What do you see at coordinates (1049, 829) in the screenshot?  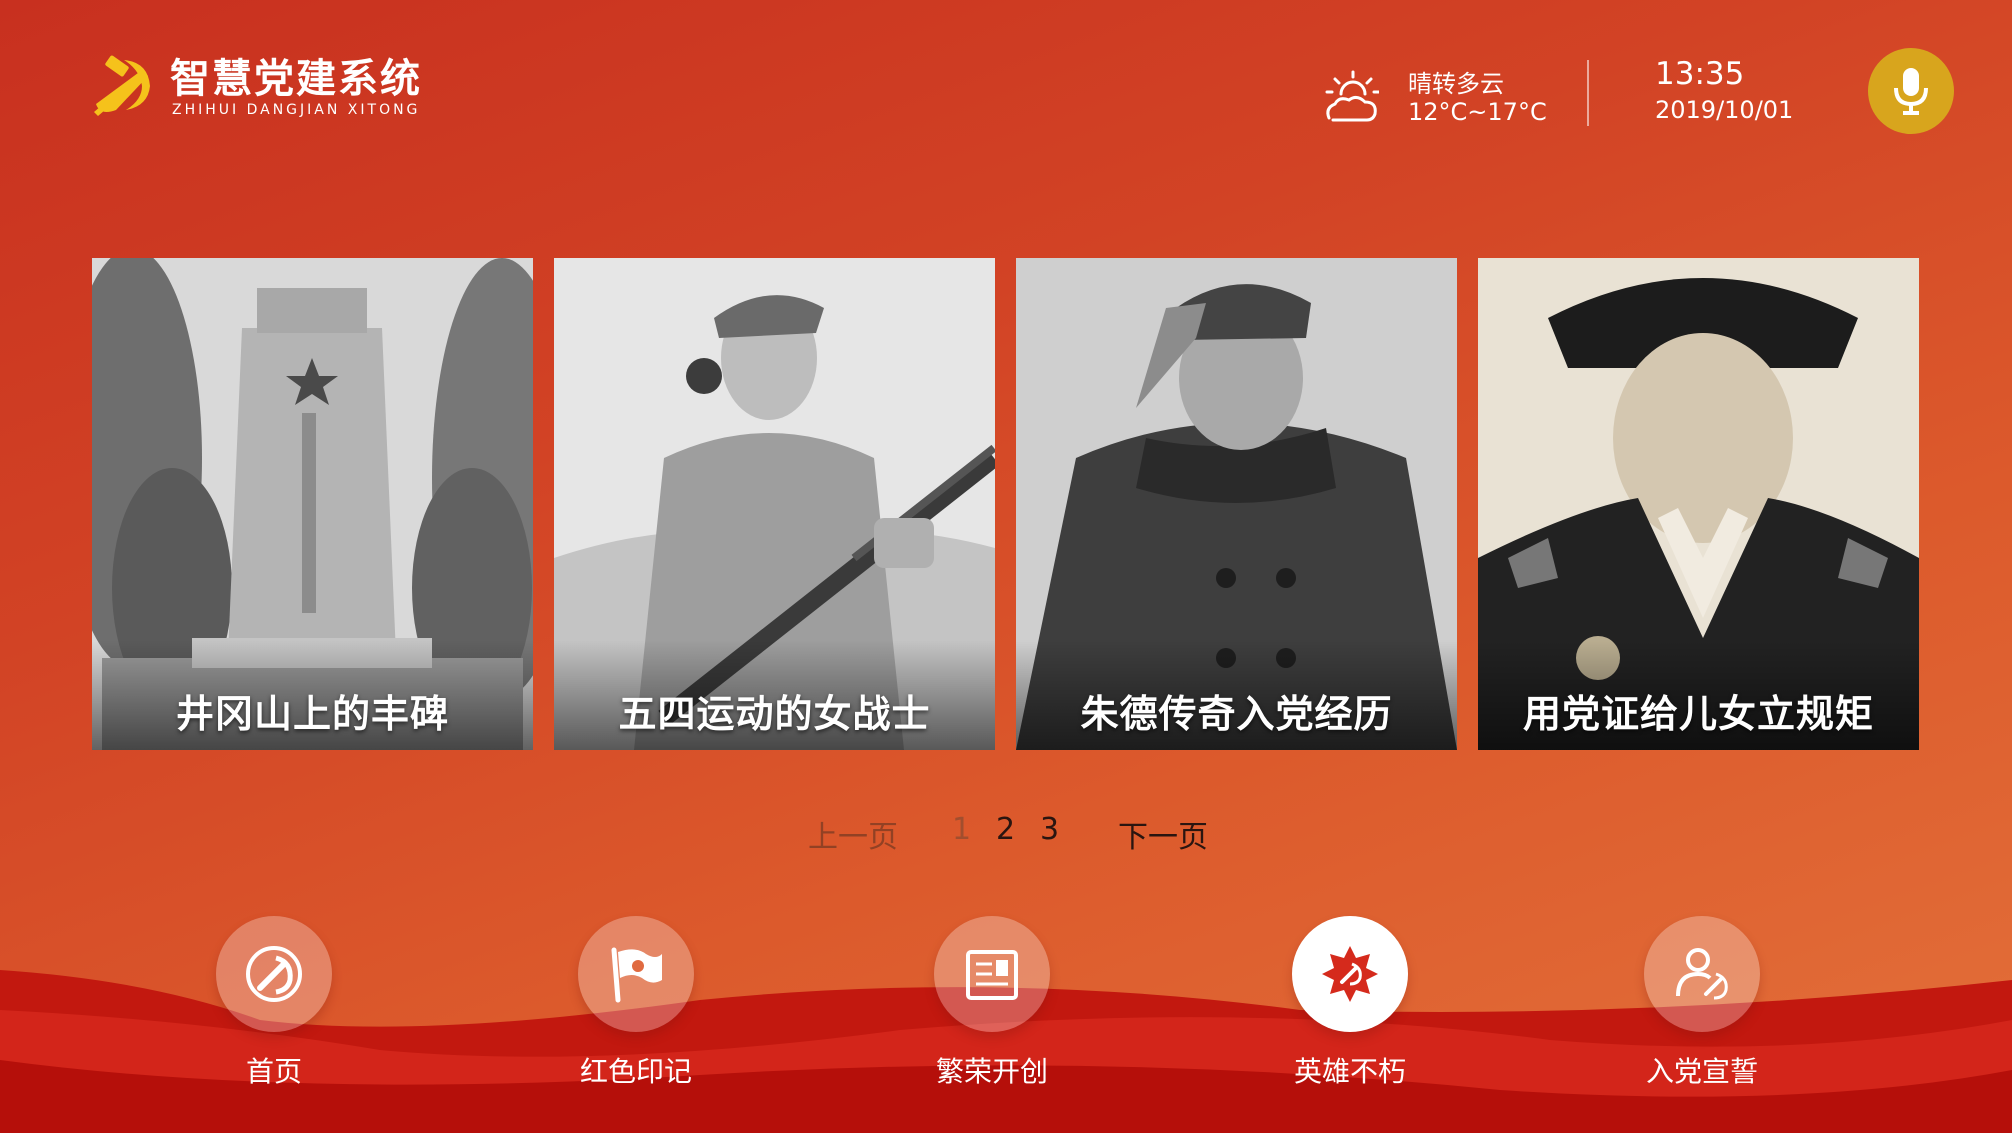 I see `page-number-3: 3` at bounding box center [1049, 829].